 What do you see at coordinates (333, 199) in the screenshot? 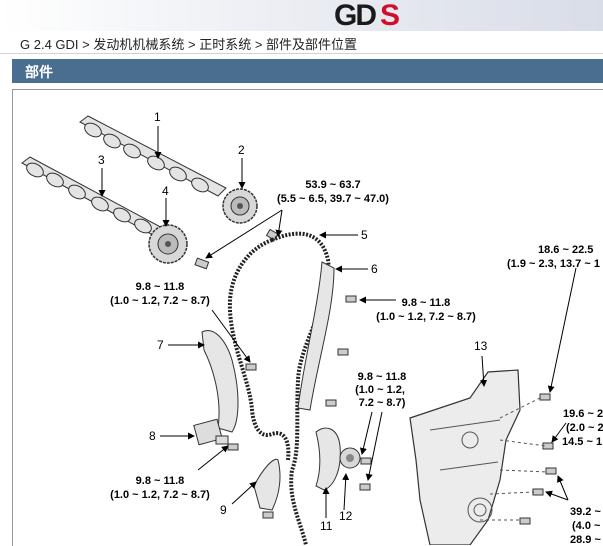
I see `torque-spec-units: (5.5 ~ 6.5, 39.7 ~ 47.0)` at bounding box center [333, 199].